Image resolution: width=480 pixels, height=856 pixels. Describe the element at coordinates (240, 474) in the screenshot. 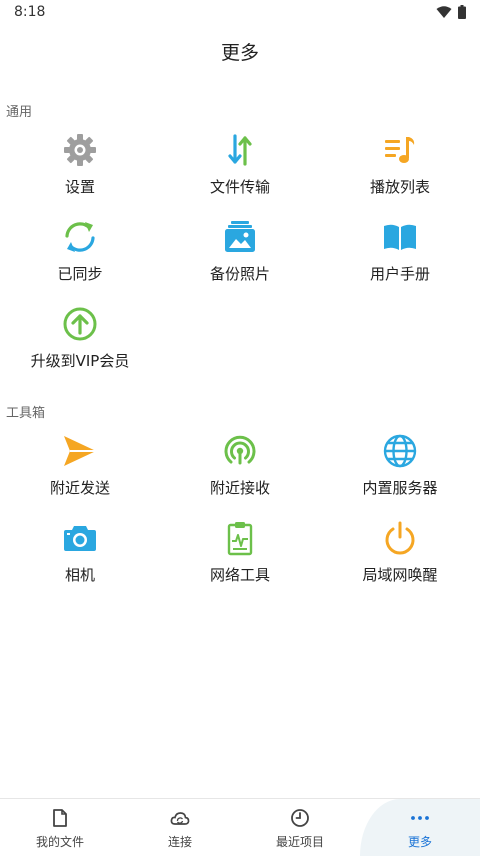

I see `nearby-receive-item: 附近接收` at that location.